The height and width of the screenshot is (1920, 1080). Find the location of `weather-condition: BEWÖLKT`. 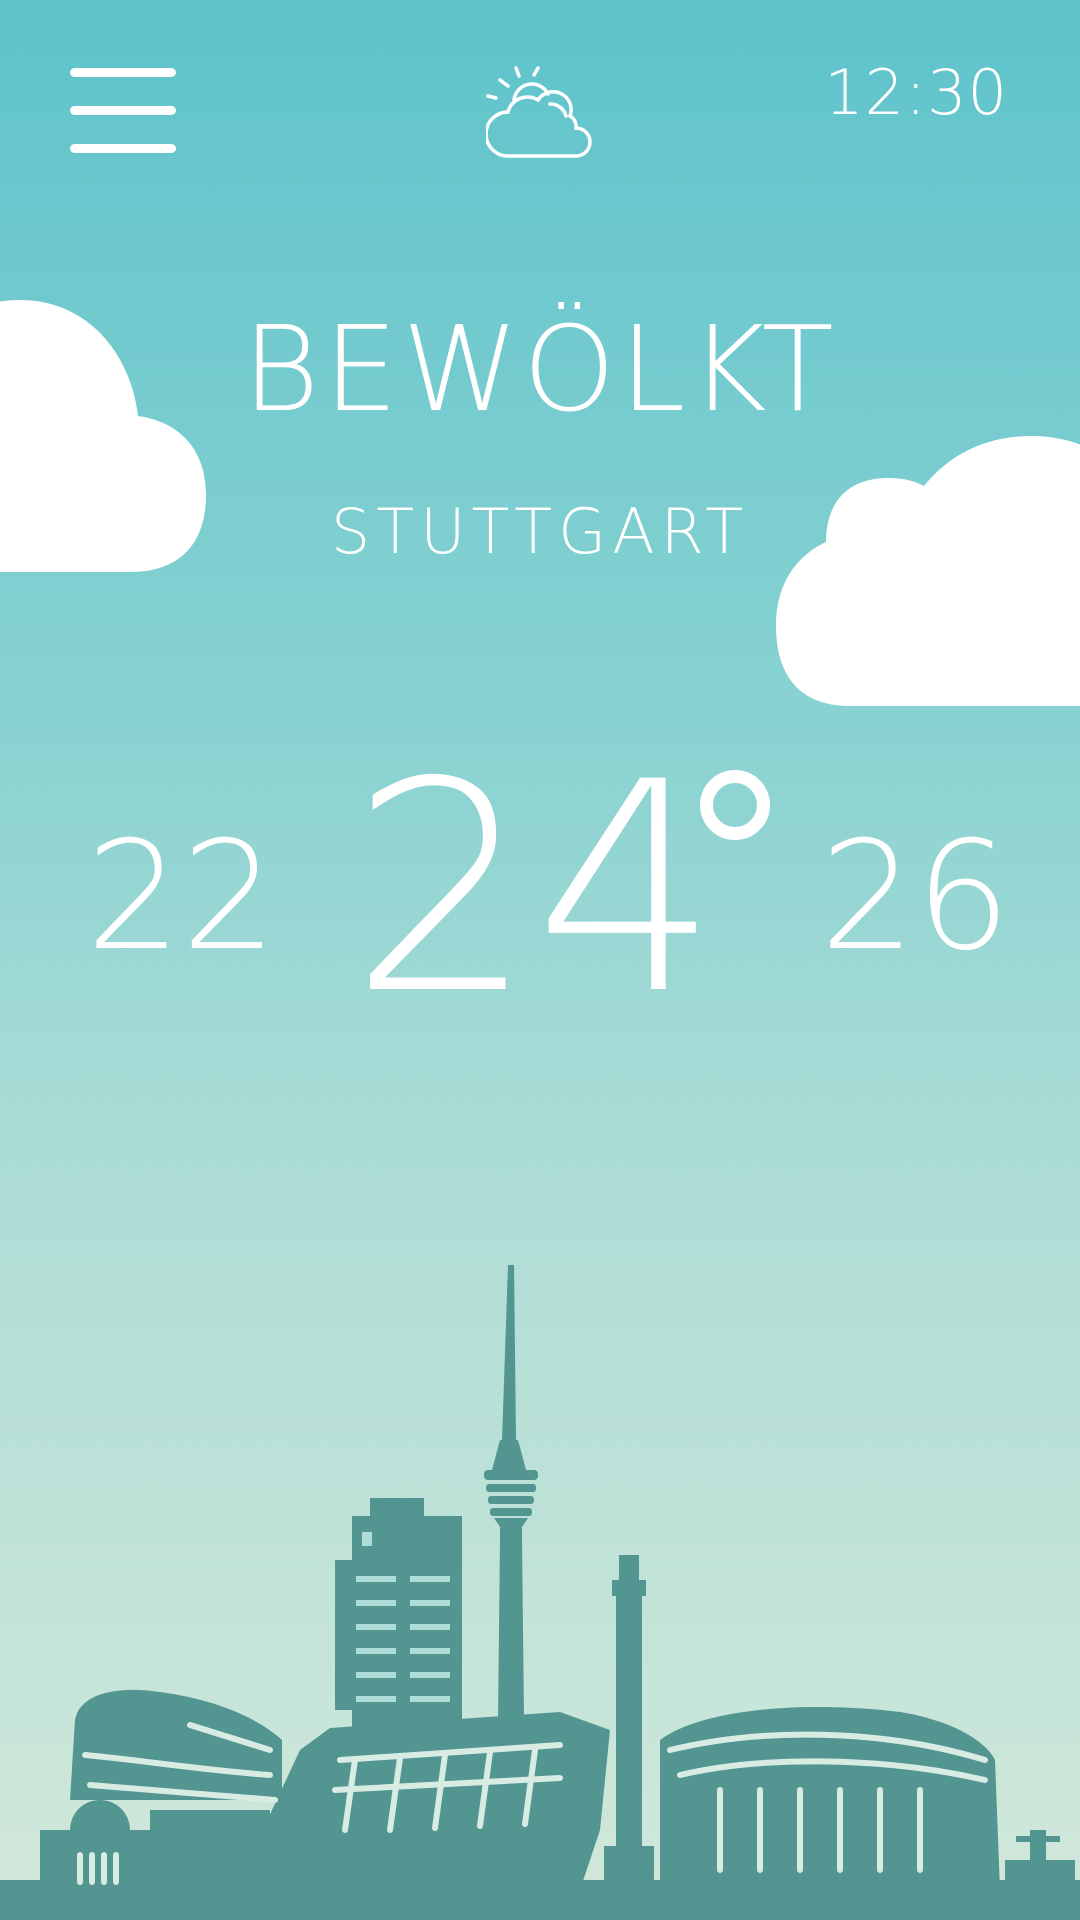

weather-condition: BEWÖLKT is located at coordinates (540, 369).